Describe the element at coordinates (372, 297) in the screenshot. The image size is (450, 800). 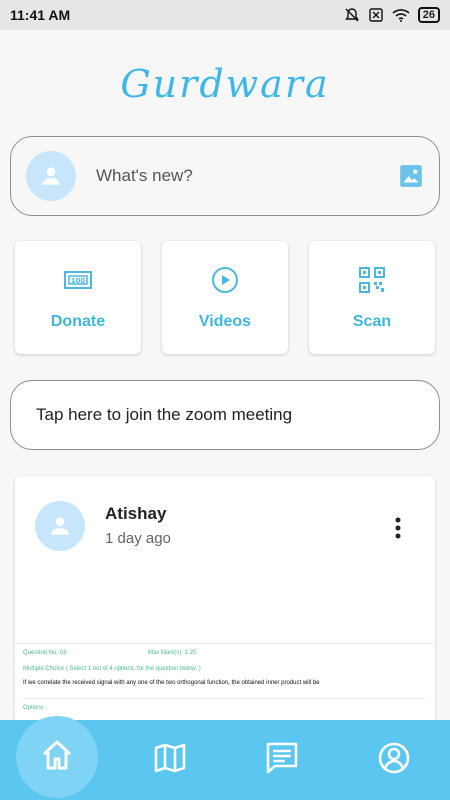
I see `scan-tile: Scan` at that location.